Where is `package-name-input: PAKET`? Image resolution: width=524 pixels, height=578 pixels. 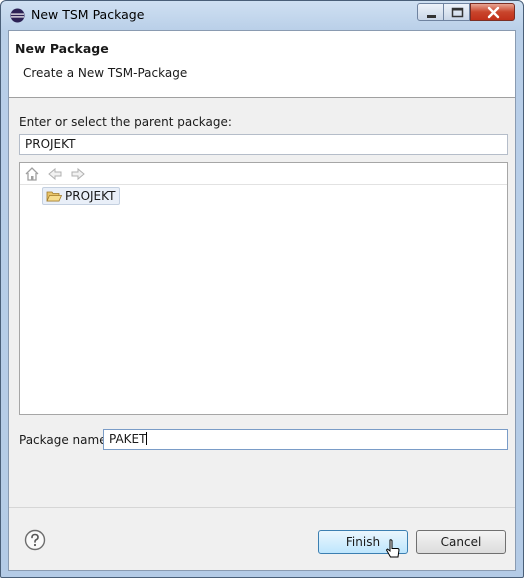
package-name-input: PAKET is located at coordinates (305, 439).